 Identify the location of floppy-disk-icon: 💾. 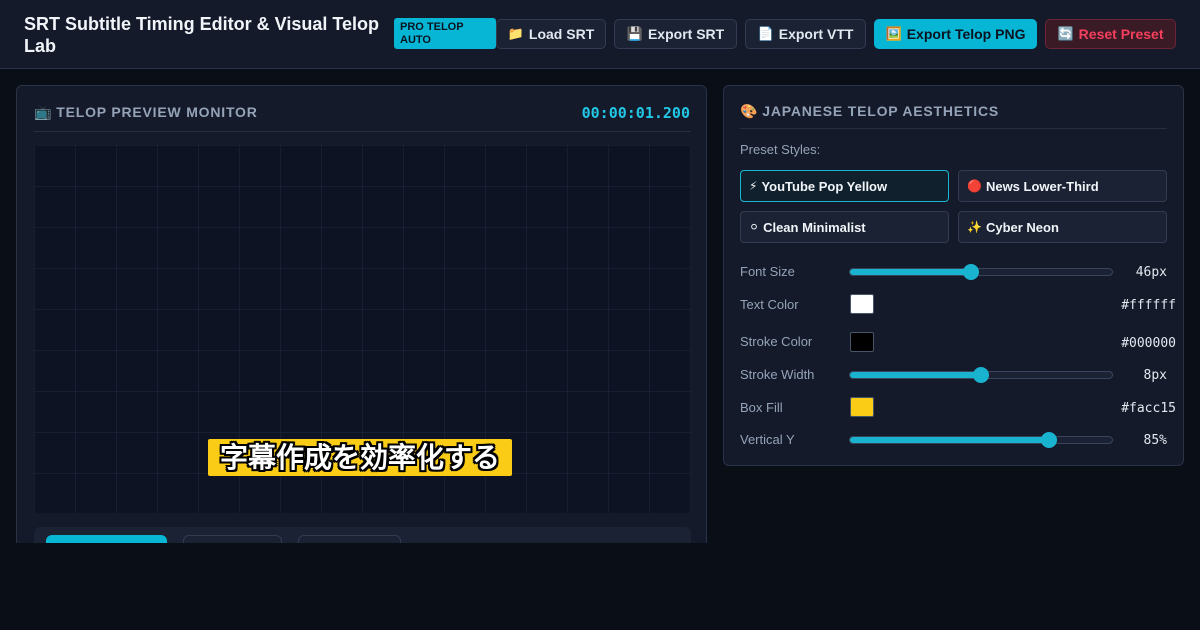
(634, 34).